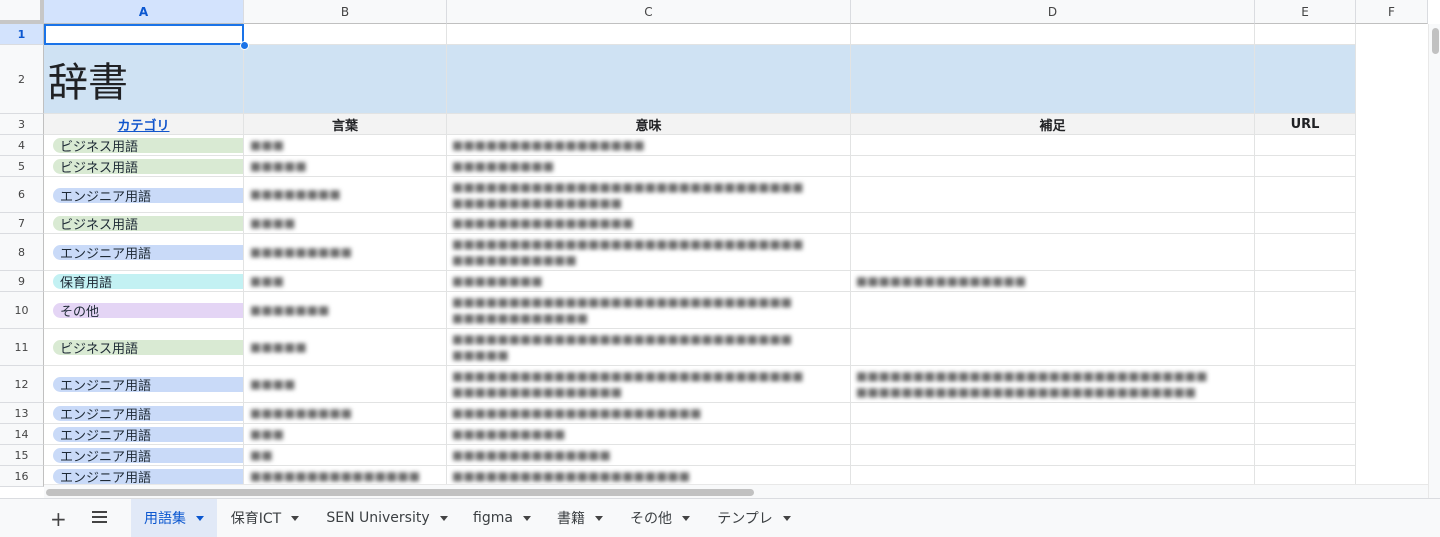 This screenshot has width=1440, height=537. Describe the element at coordinates (22, 455) in the screenshot. I see `row-header-15: 15` at that location.